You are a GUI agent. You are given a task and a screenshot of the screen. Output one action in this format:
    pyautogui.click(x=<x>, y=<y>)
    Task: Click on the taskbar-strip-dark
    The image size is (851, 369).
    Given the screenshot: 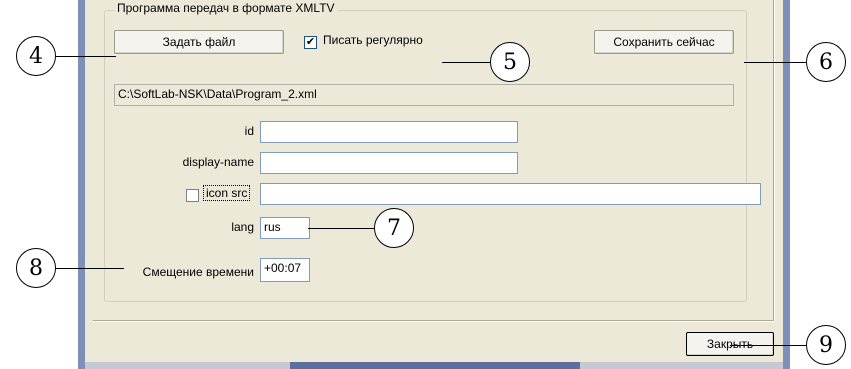 What is the action you would take?
    pyautogui.click(x=435, y=365)
    